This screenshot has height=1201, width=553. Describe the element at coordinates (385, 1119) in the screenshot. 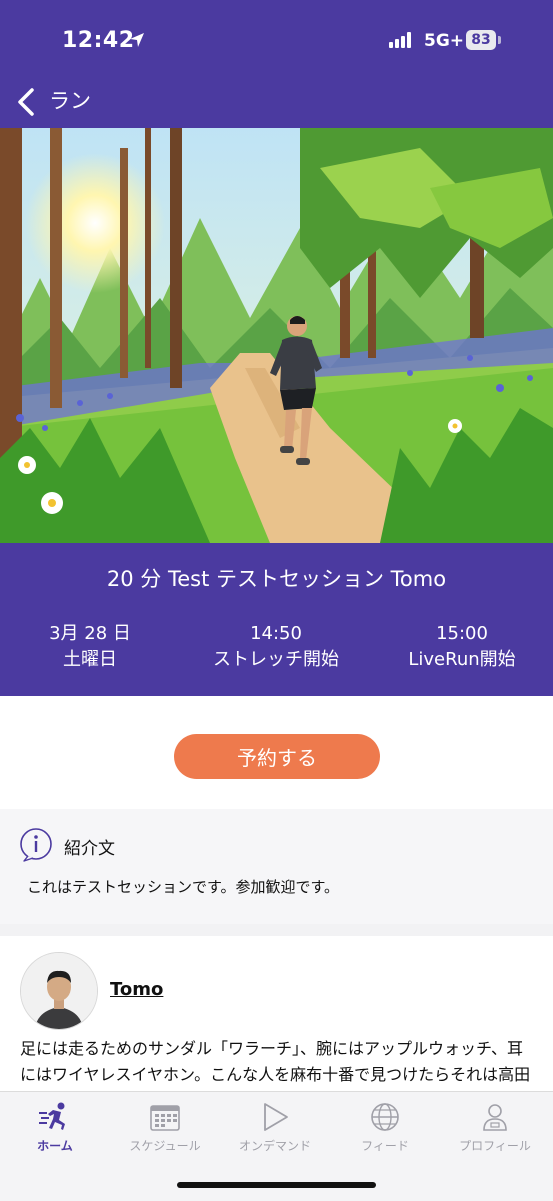

I see `globe-icon` at that location.